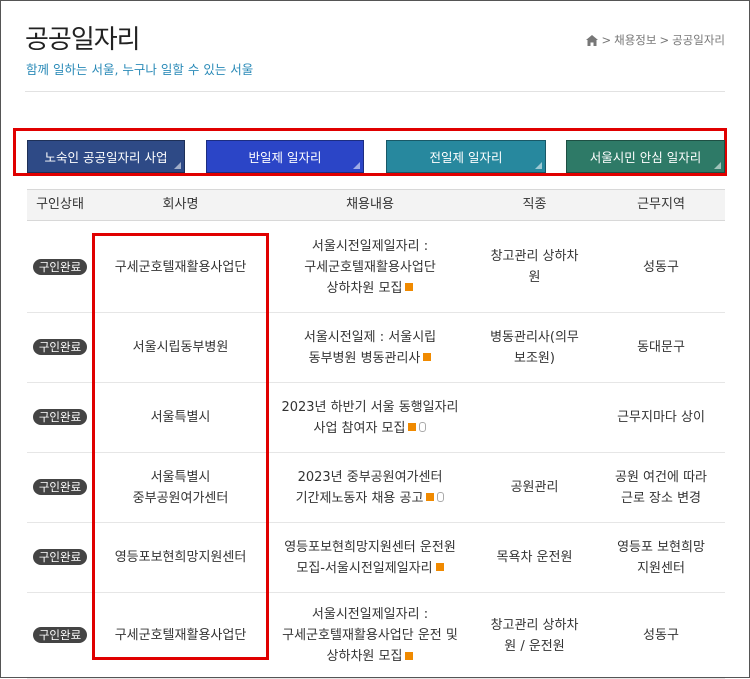 This screenshot has width=750, height=679. I want to click on area-text: 근무지마다 상이, so click(661, 417).